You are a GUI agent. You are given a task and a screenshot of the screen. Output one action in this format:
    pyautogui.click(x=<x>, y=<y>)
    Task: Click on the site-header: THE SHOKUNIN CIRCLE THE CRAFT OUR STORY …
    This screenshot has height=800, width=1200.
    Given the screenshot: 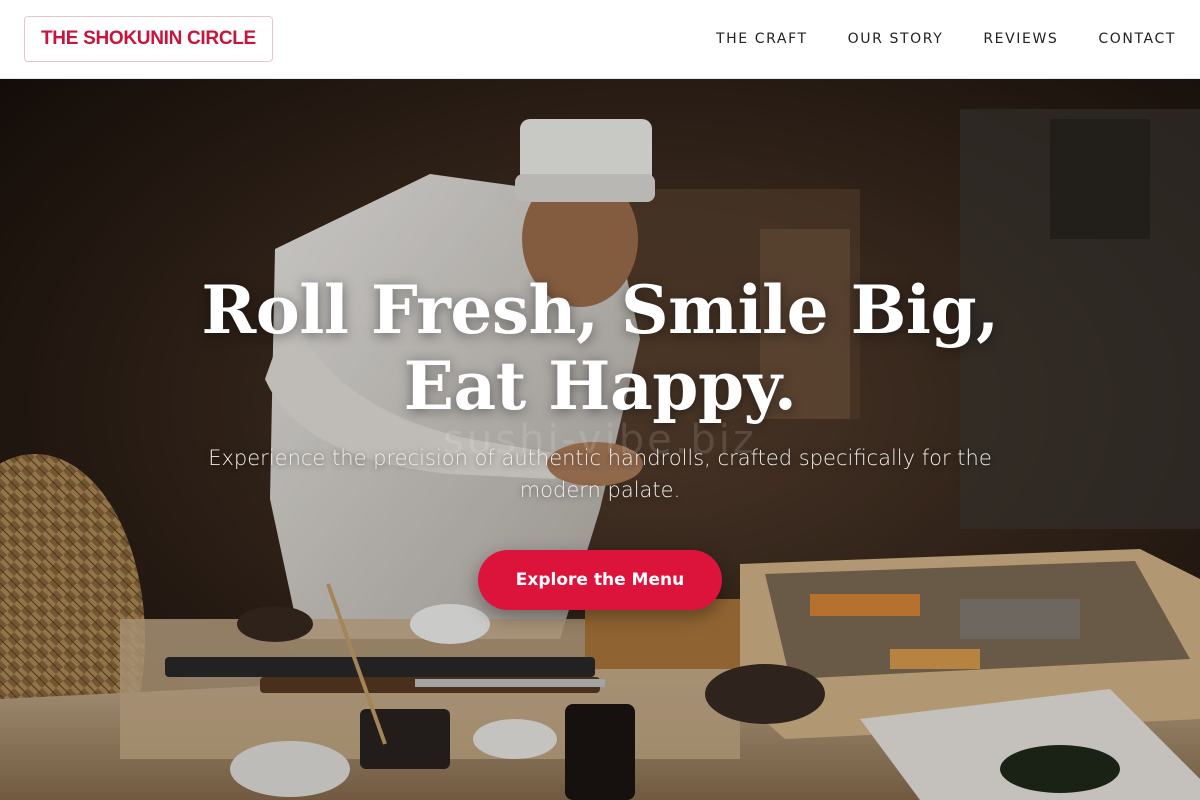 What is the action you would take?
    pyautogui.click(x=600, y=39)
    